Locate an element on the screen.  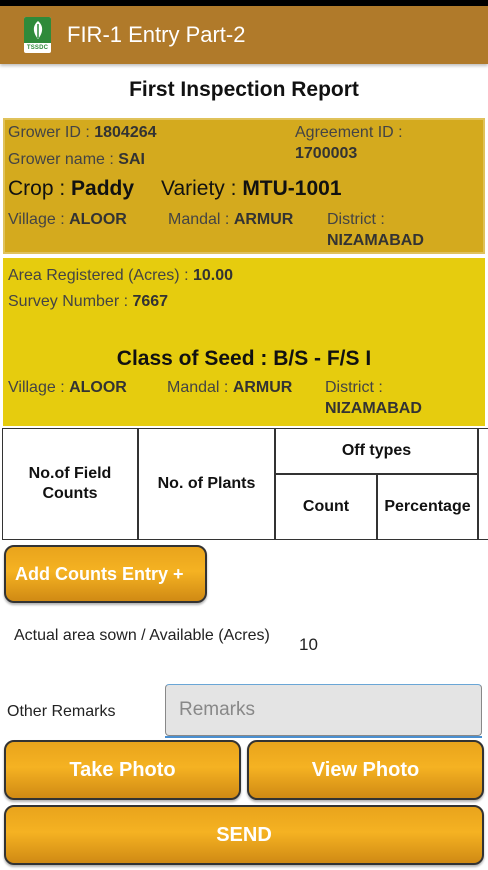
mandal-row: Mandal : ARMUR is located at coordinates (230, 220).